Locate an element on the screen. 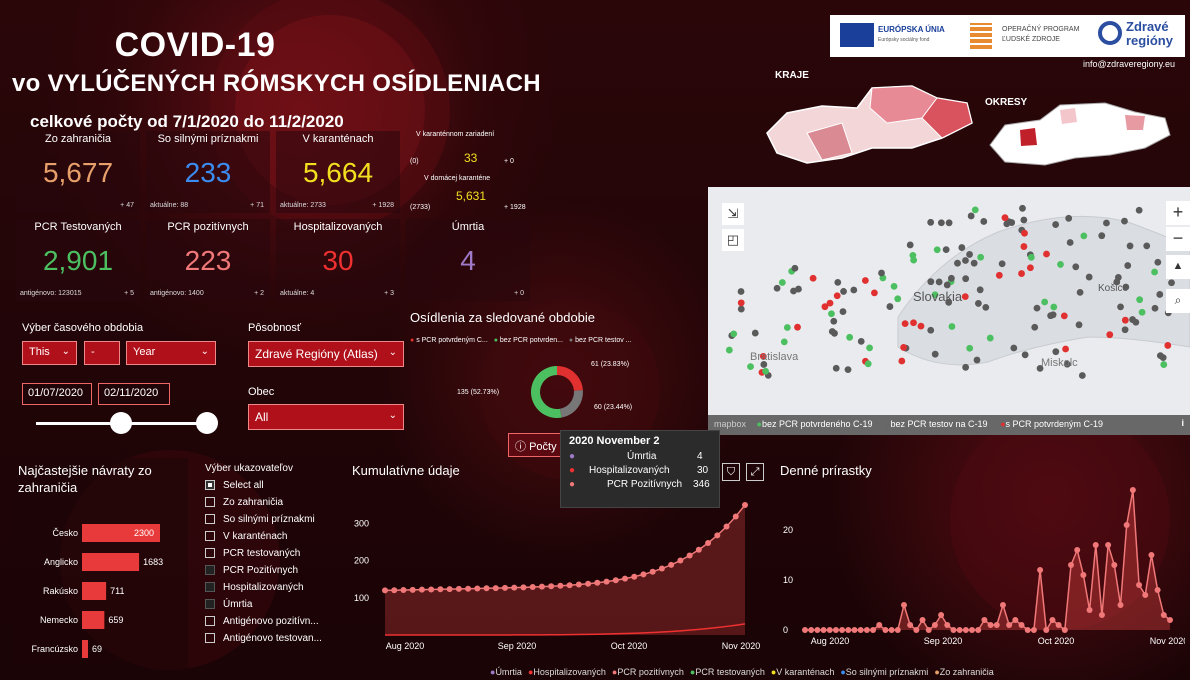 This screenshot has width=1190, height=680. legend-item-label: V karanténach is located at coordinates (805, 672).